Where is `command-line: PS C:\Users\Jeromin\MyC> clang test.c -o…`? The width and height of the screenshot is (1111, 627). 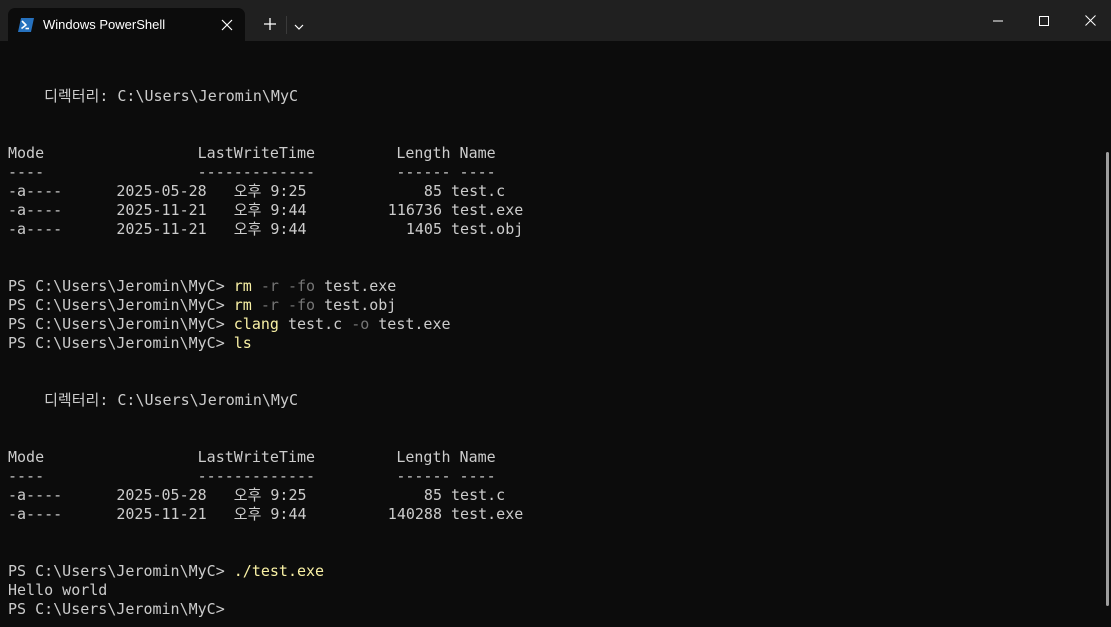
command-line: PS C:\Users\Jeromin\MyC> clang test.c -o… is located at coordinates (229, 324).